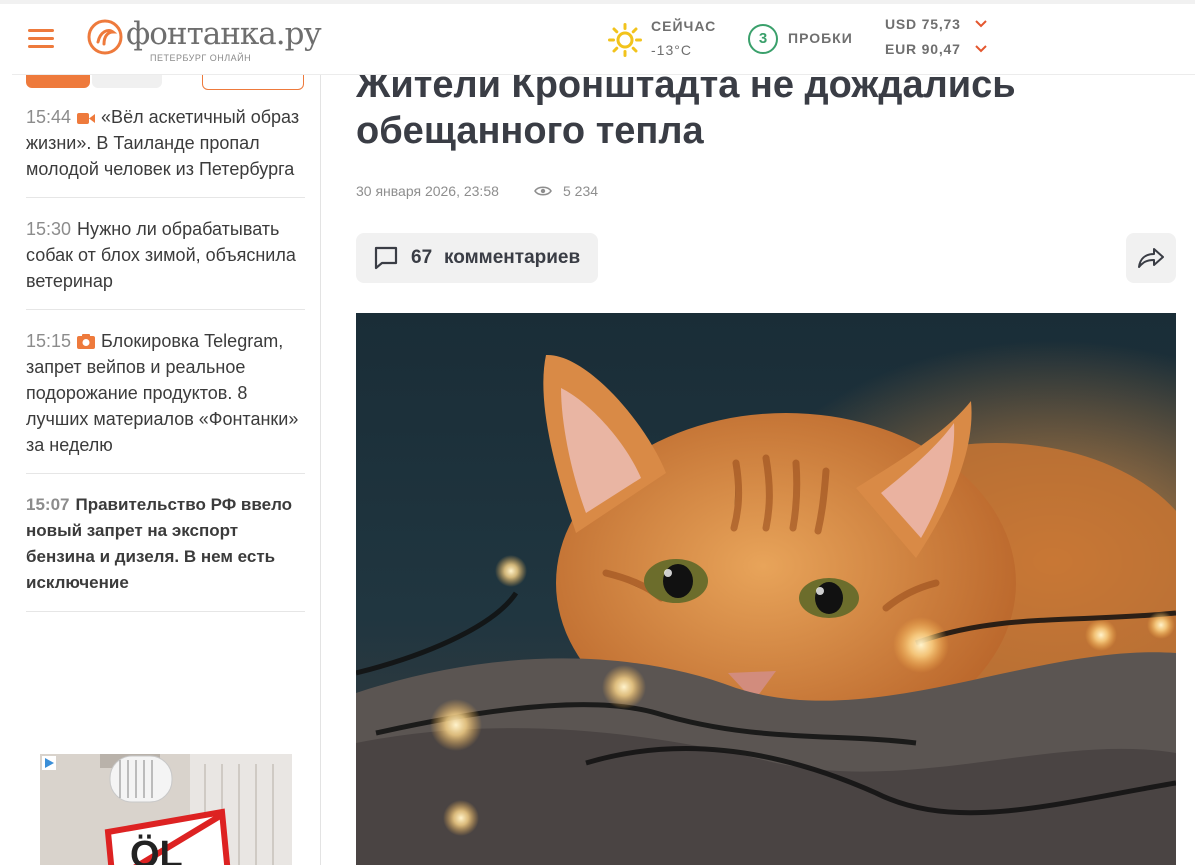 The height and width of the screenshot is (865, 1195). What do you see at coordinates (512, 257) in the screenshot?
I see `comments-label: комментариев` at bounding box center [512, 257].